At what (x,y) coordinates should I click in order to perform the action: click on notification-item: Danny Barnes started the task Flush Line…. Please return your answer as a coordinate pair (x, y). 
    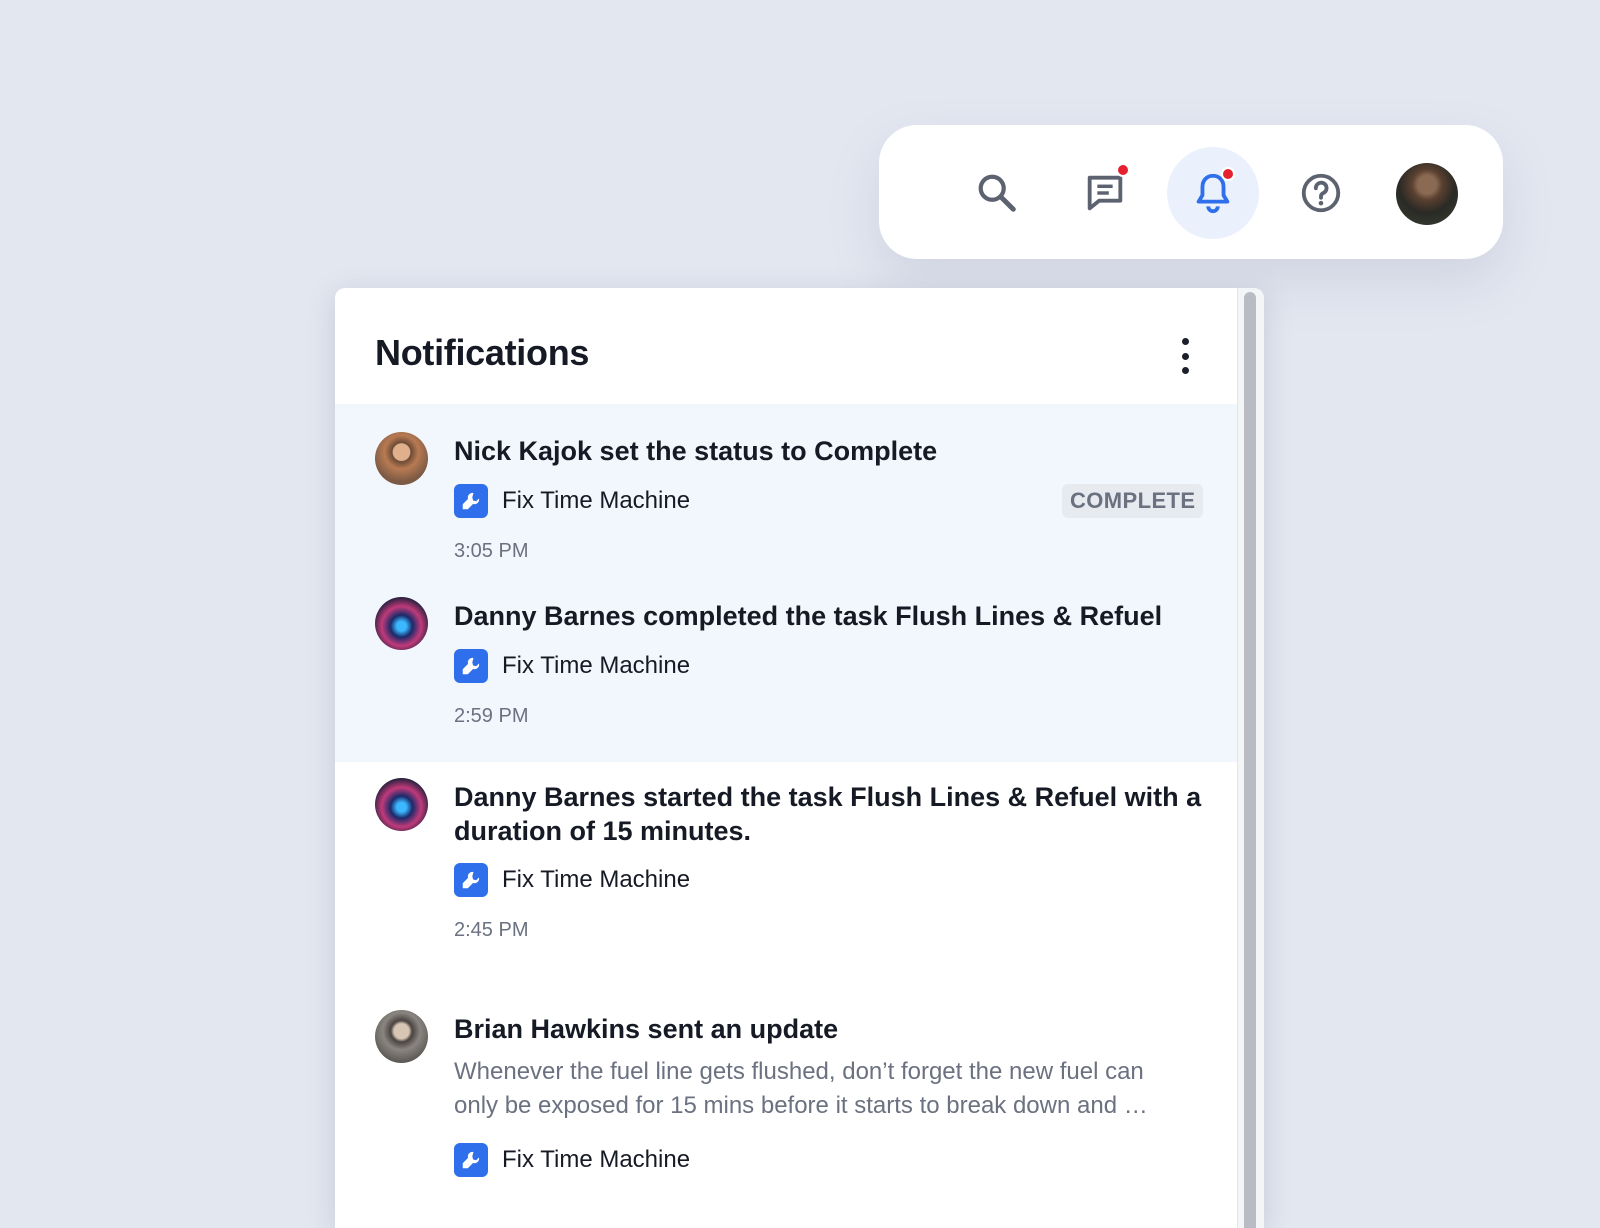
    Looking at the image, I should click on (786, 874).